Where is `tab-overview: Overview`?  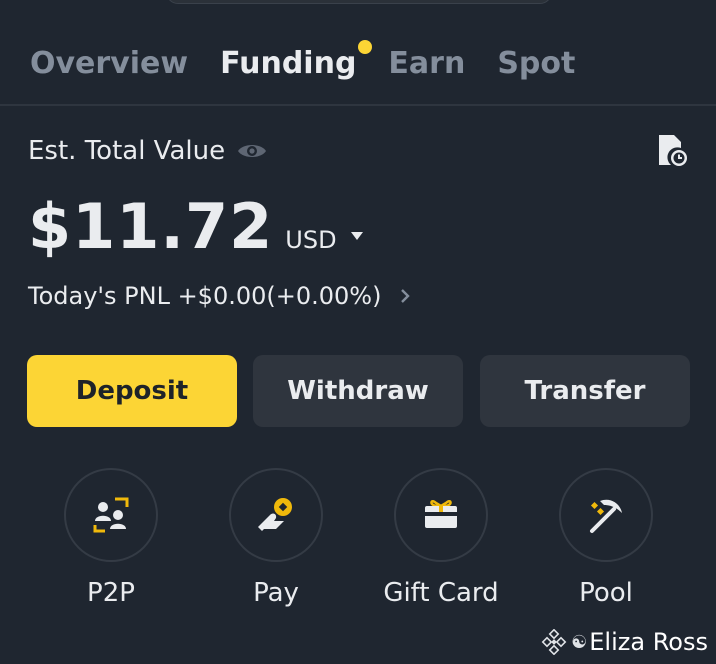
tab-overview: Overview is located at coordinates (109, 64).